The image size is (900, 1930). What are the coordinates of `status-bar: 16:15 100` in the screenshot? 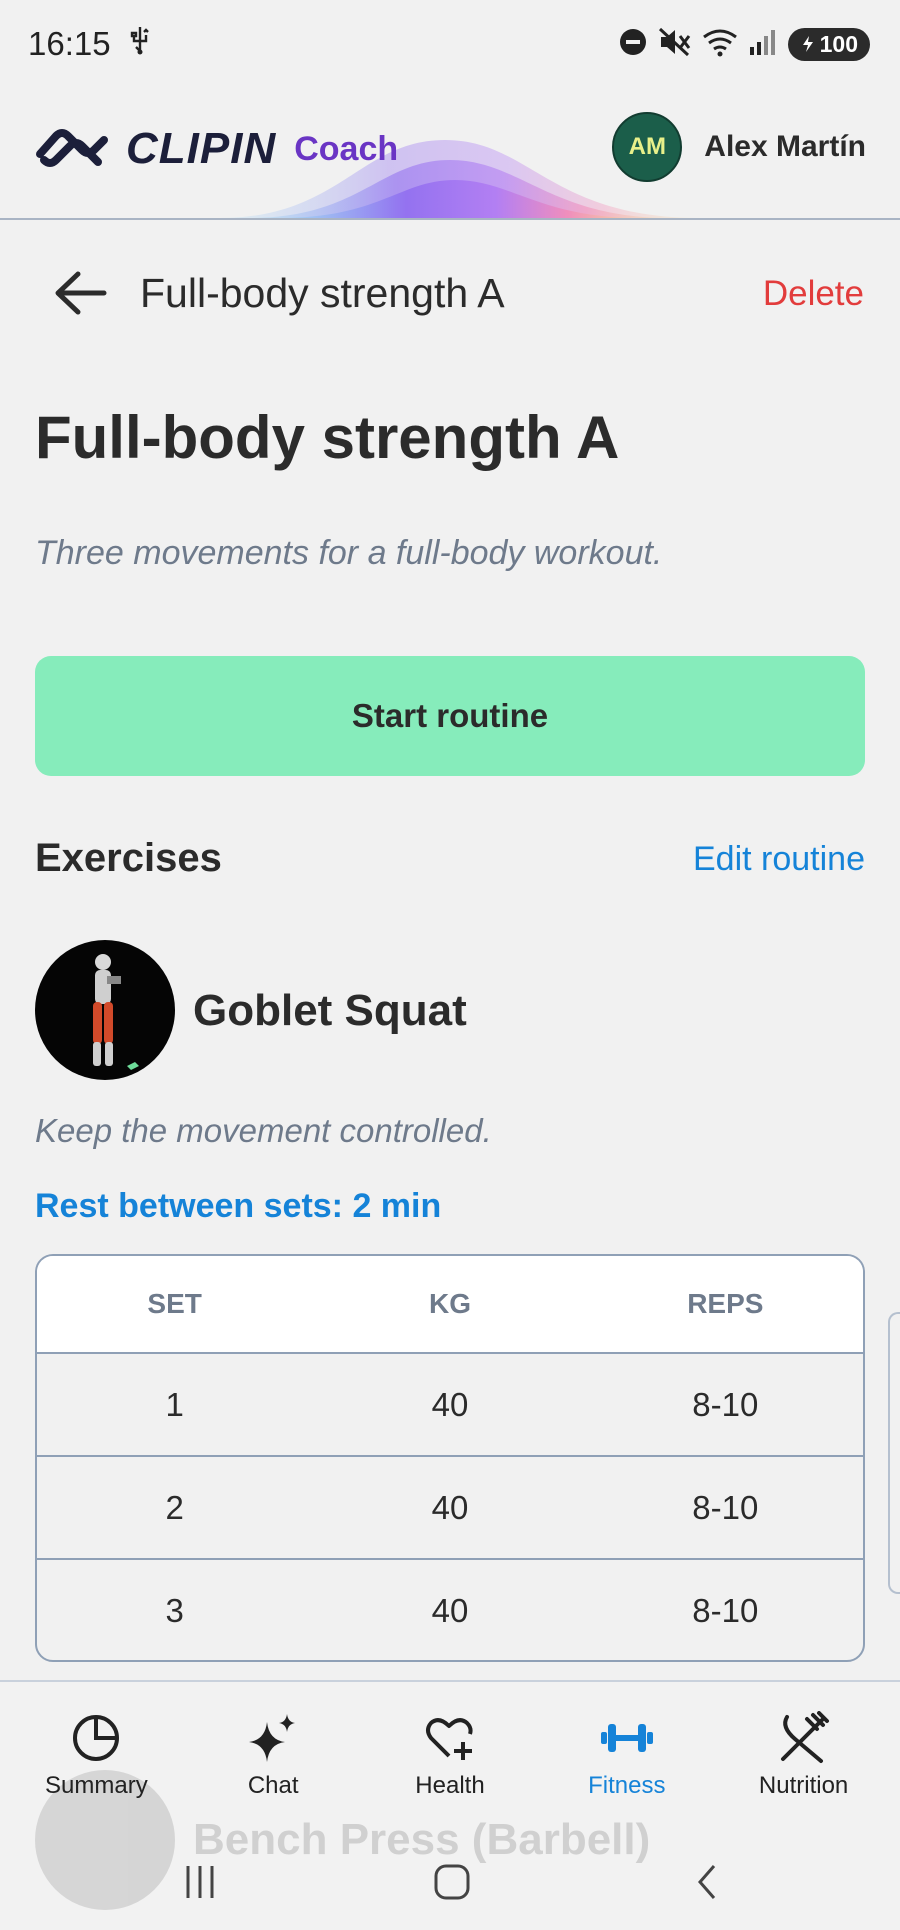 It's located at (450, 44).